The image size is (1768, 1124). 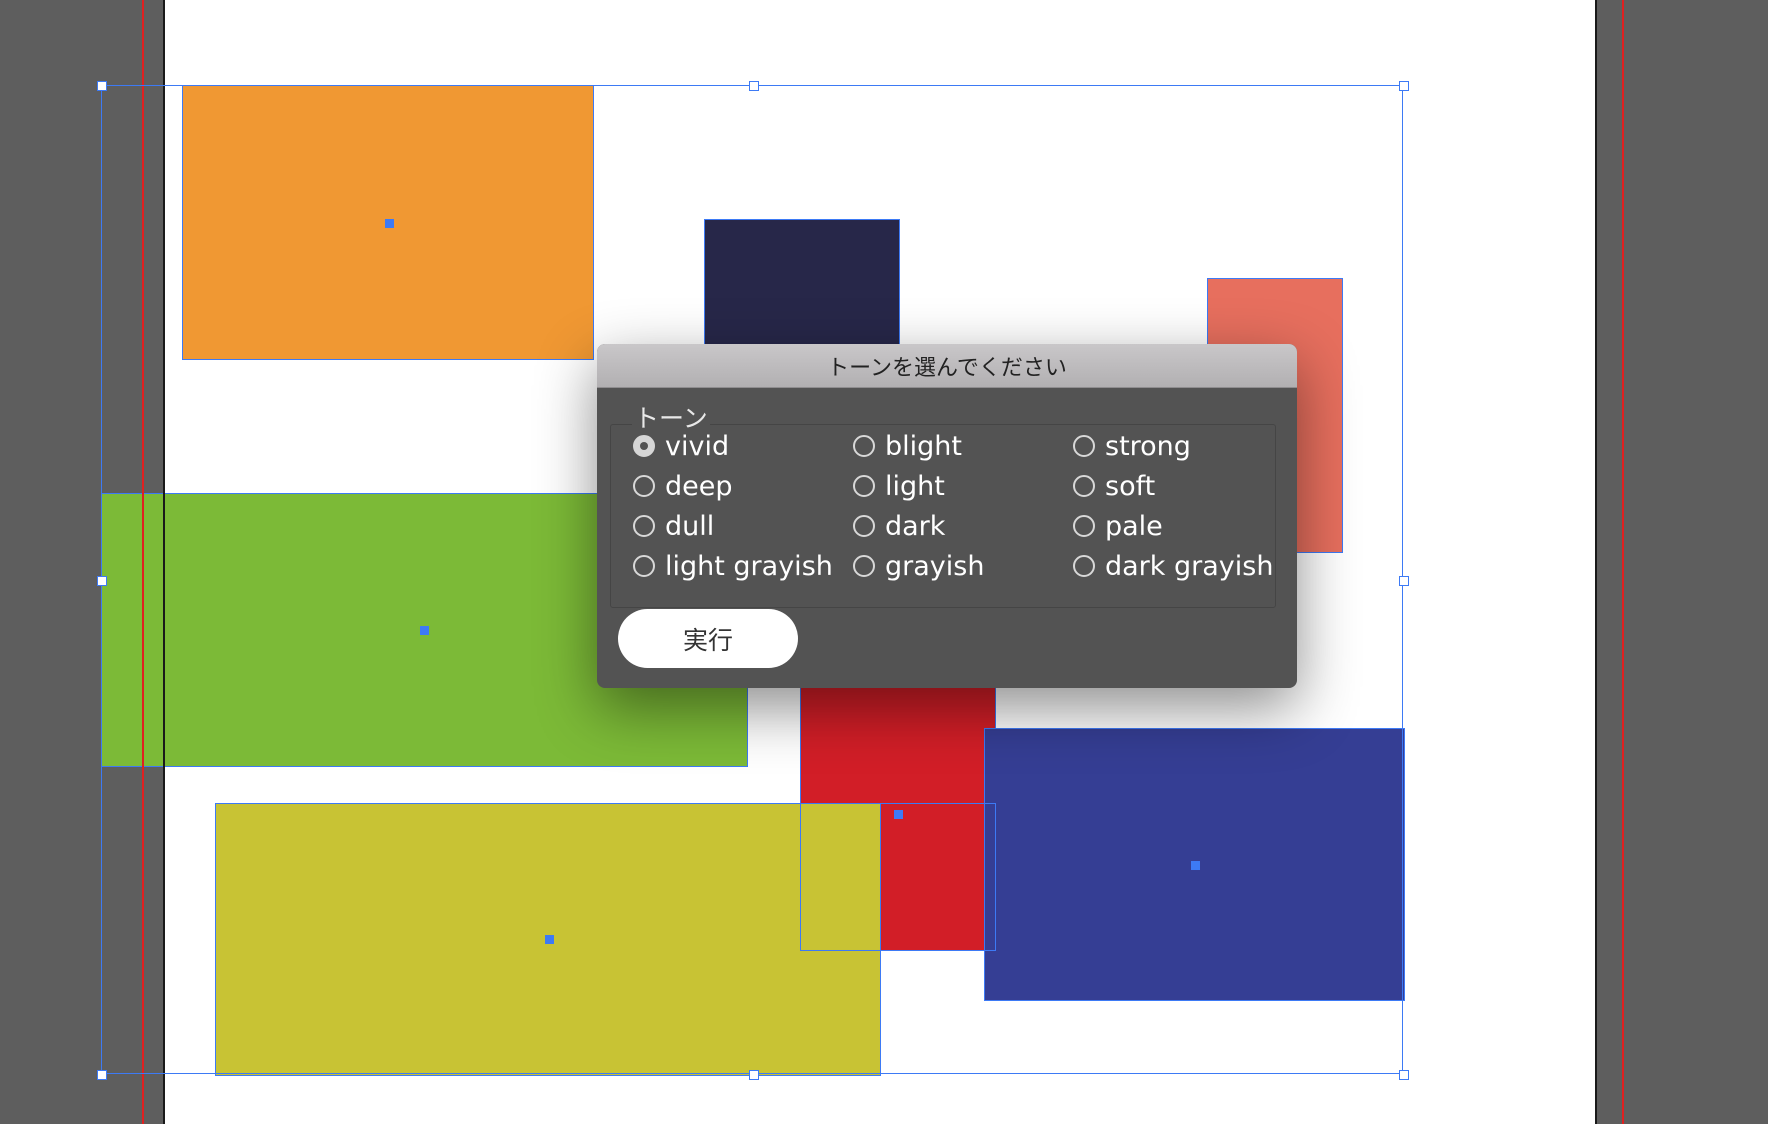 What do you see at coordinates (708, 638) in the screenshot?
I see `execute-button: 実行` at bounding box center [708, 638].